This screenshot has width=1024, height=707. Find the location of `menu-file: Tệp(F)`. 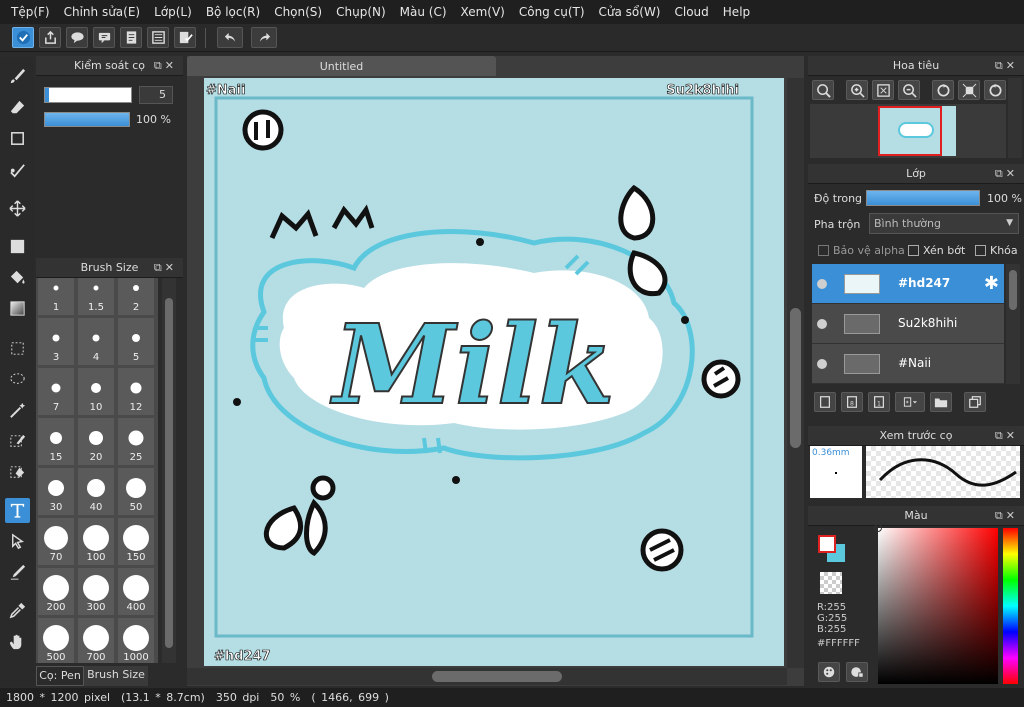

menu-file: Tệp(F) is located at coordinates (30, 12).